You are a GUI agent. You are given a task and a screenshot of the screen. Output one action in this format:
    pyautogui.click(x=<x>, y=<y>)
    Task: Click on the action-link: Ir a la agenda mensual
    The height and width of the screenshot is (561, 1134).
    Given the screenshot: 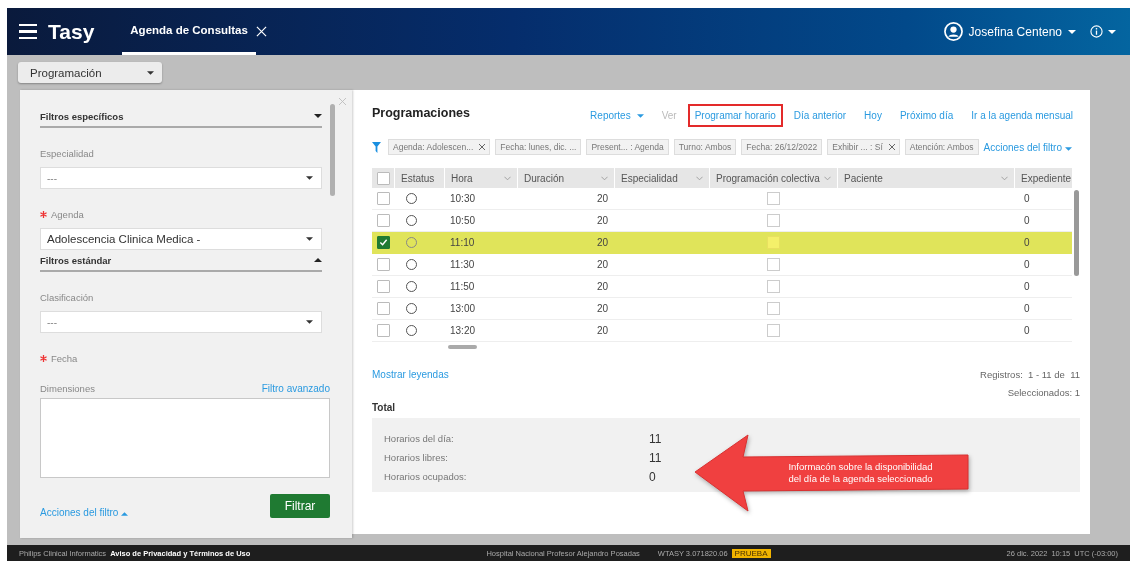 What is the action you would take?
    pyautogui.click(x=1022, y=115)
    